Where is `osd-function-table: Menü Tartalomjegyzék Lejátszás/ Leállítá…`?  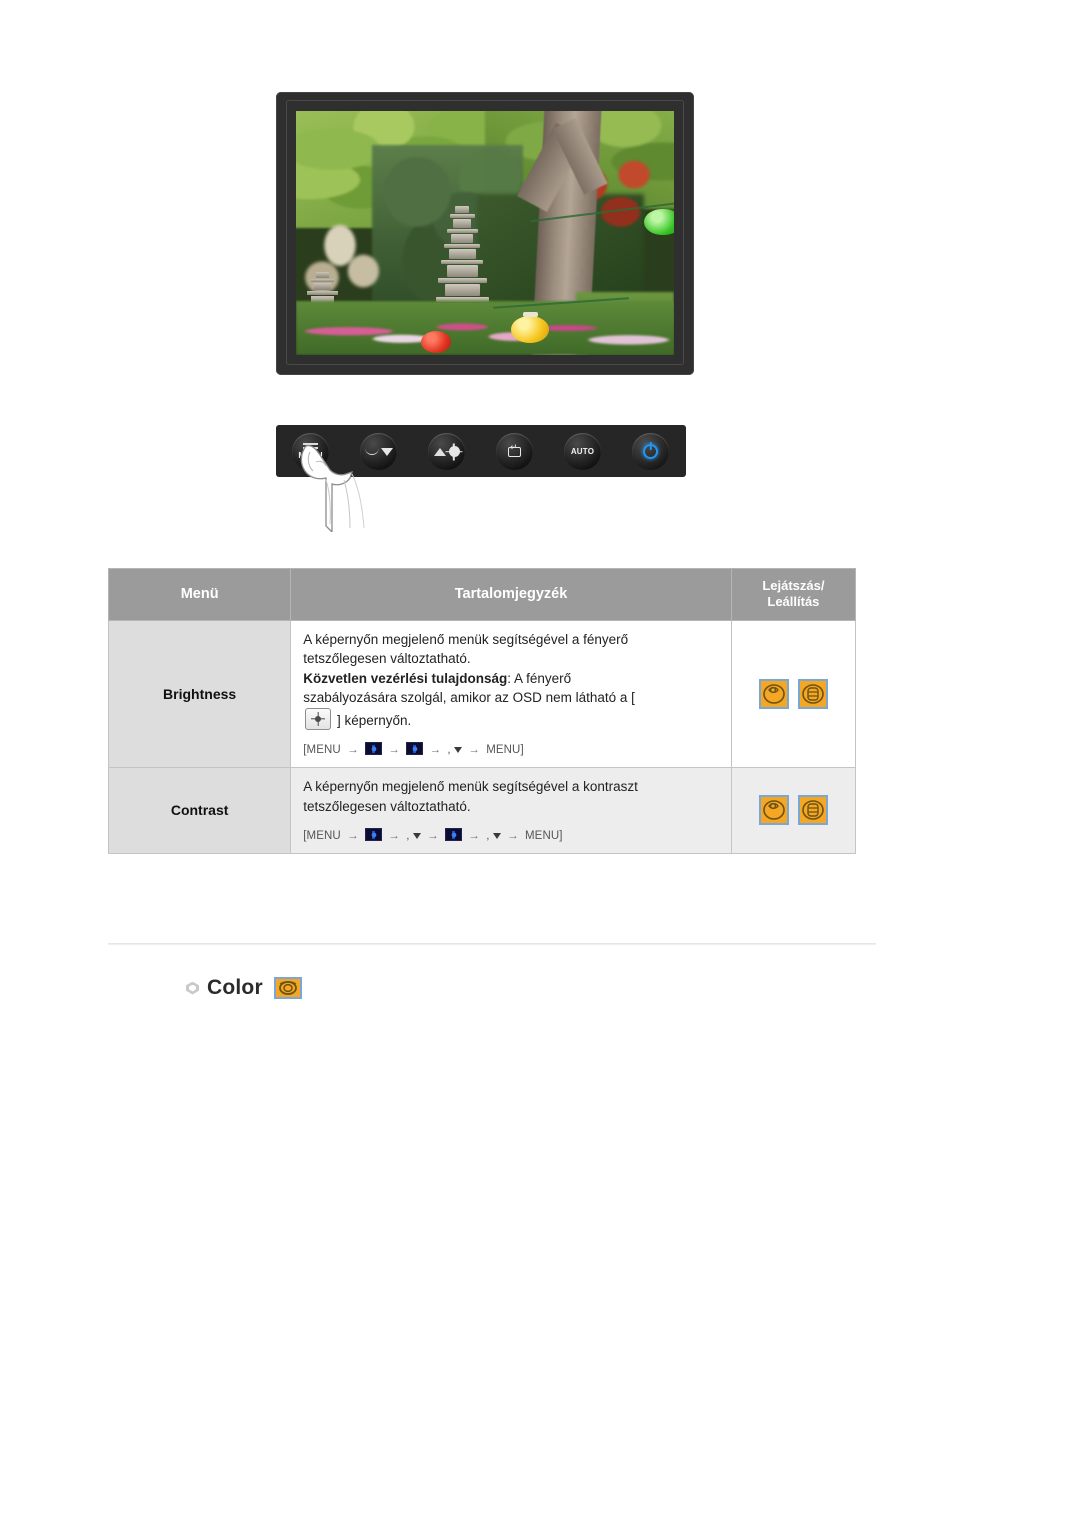 osd-function-table: Menü Tartalomjegyzék Lejátszás/ Leállítá… is located at coordinates (482, 711).